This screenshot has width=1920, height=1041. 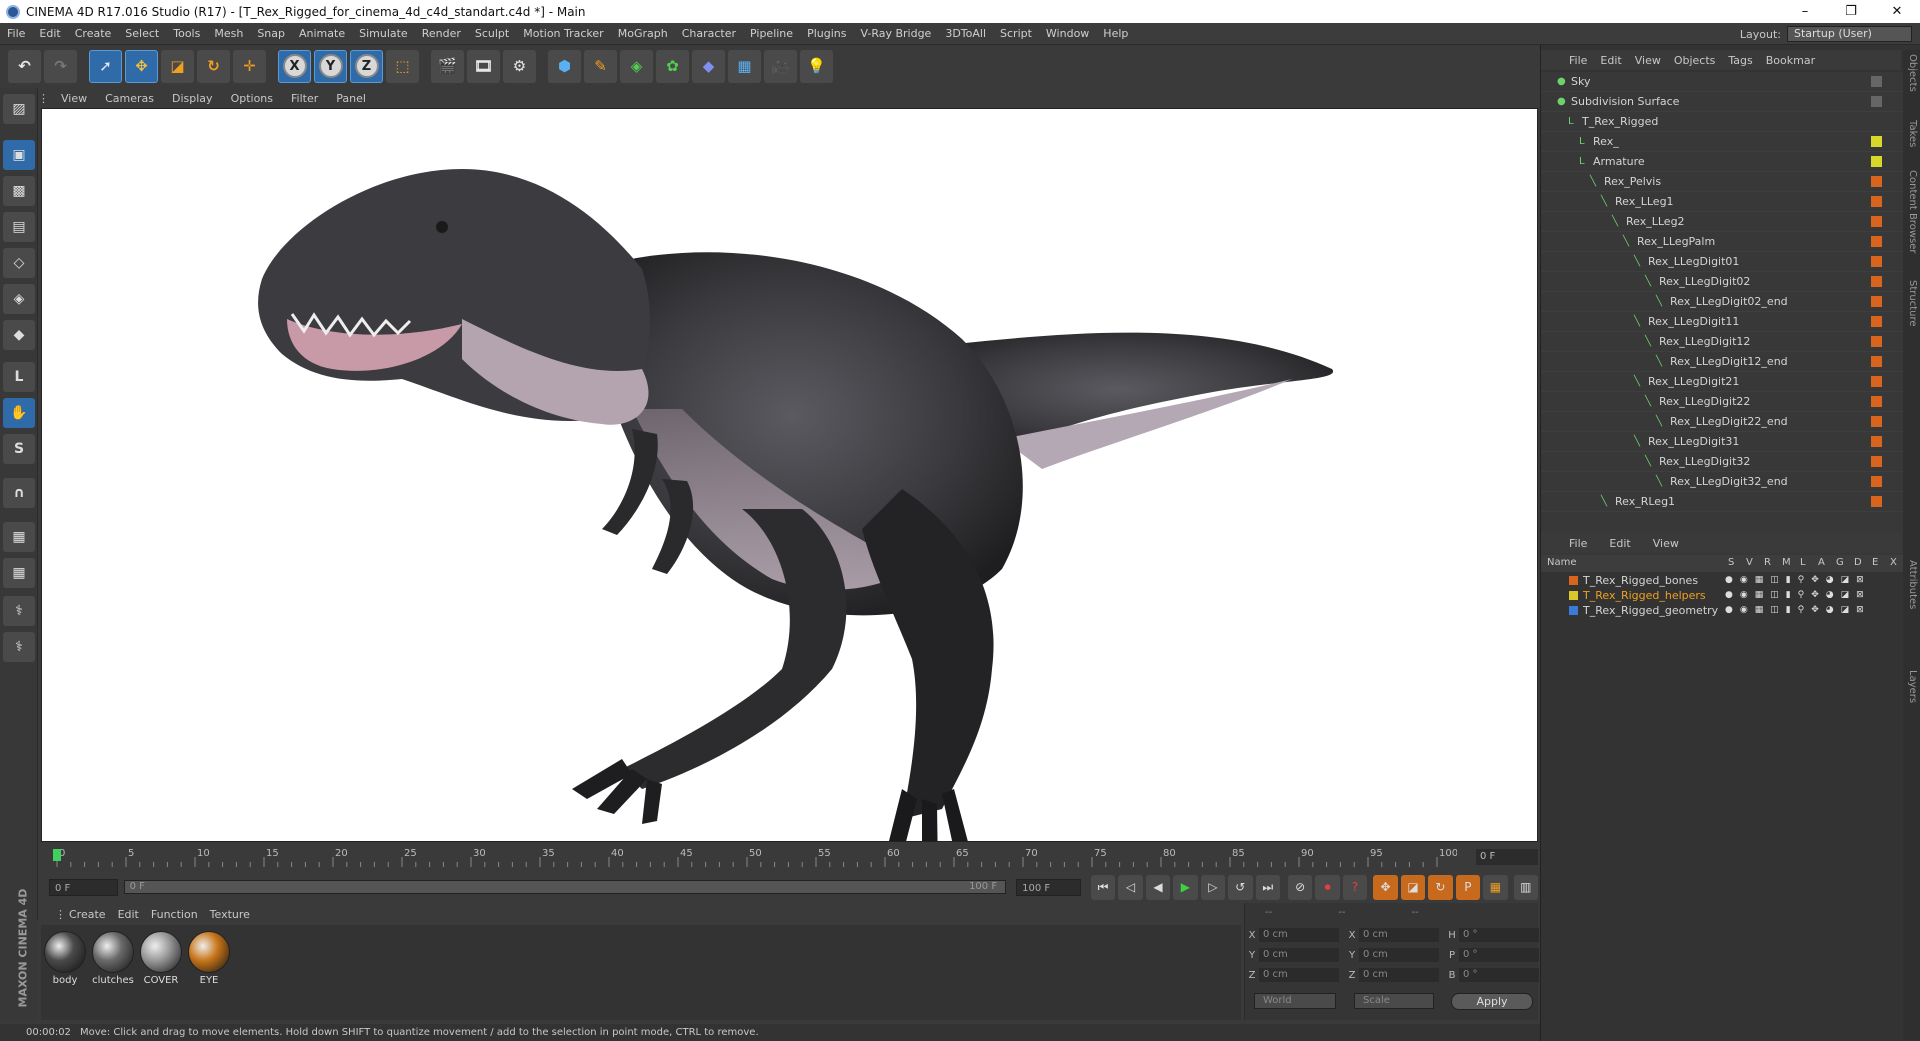 I want to click on scale-key-icon: ◪, so click(x=1413, y=887).